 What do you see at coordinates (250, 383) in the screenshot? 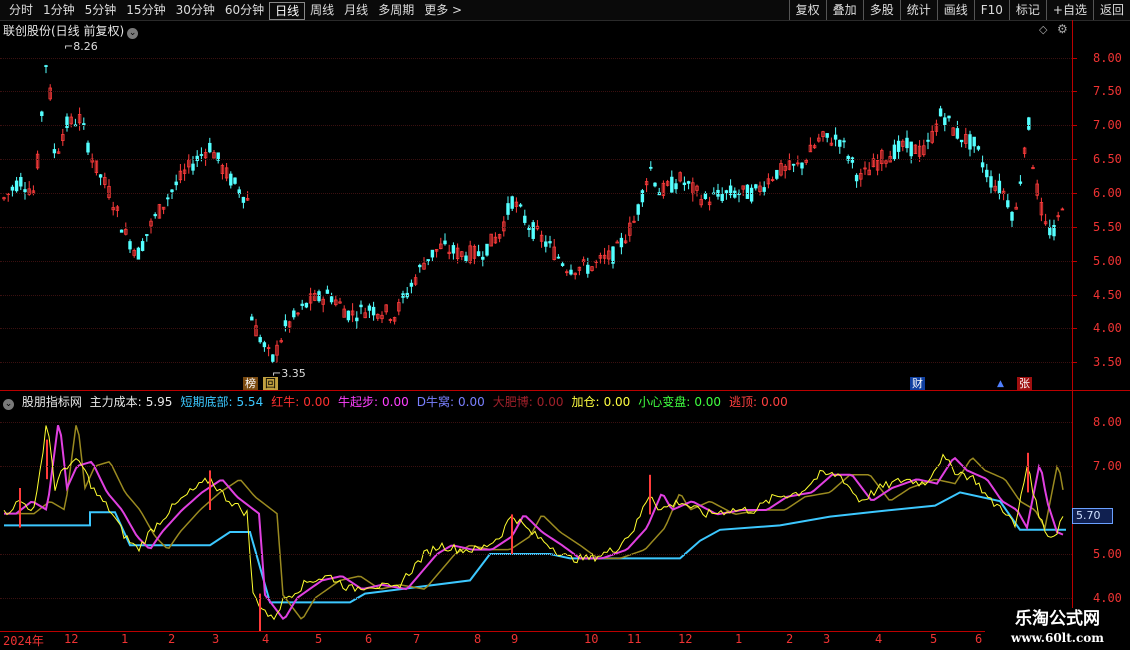
I see `rank-badge: 榜` at bounding box center [250, 383].